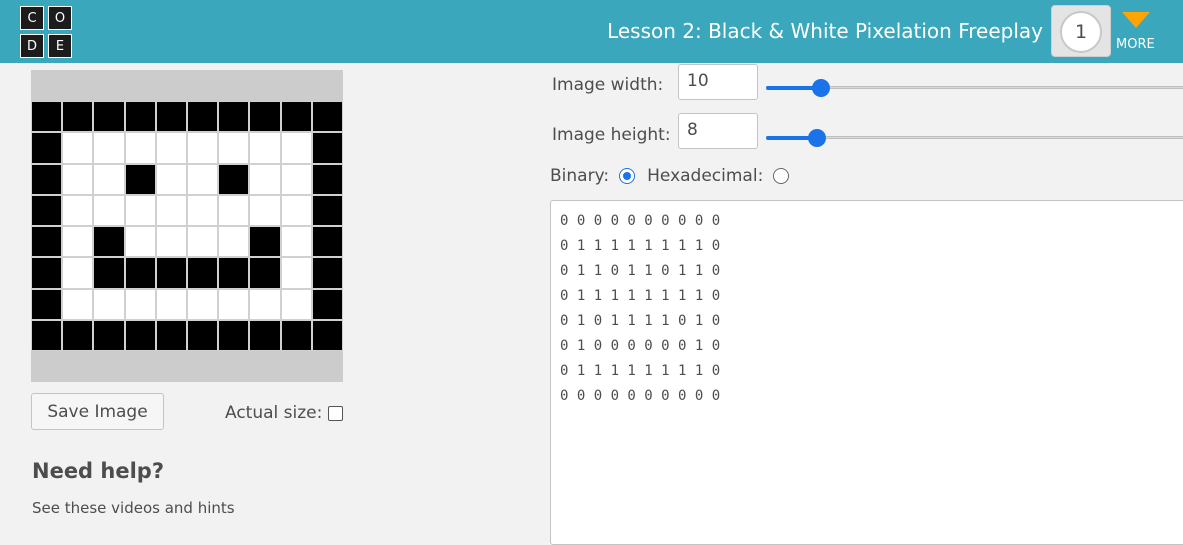 The image size is (1183, 545). Describe the element at coordinates (705, 176) in the screenshot. I see `hexadecimal-label: Hexadecimal:` at that location.